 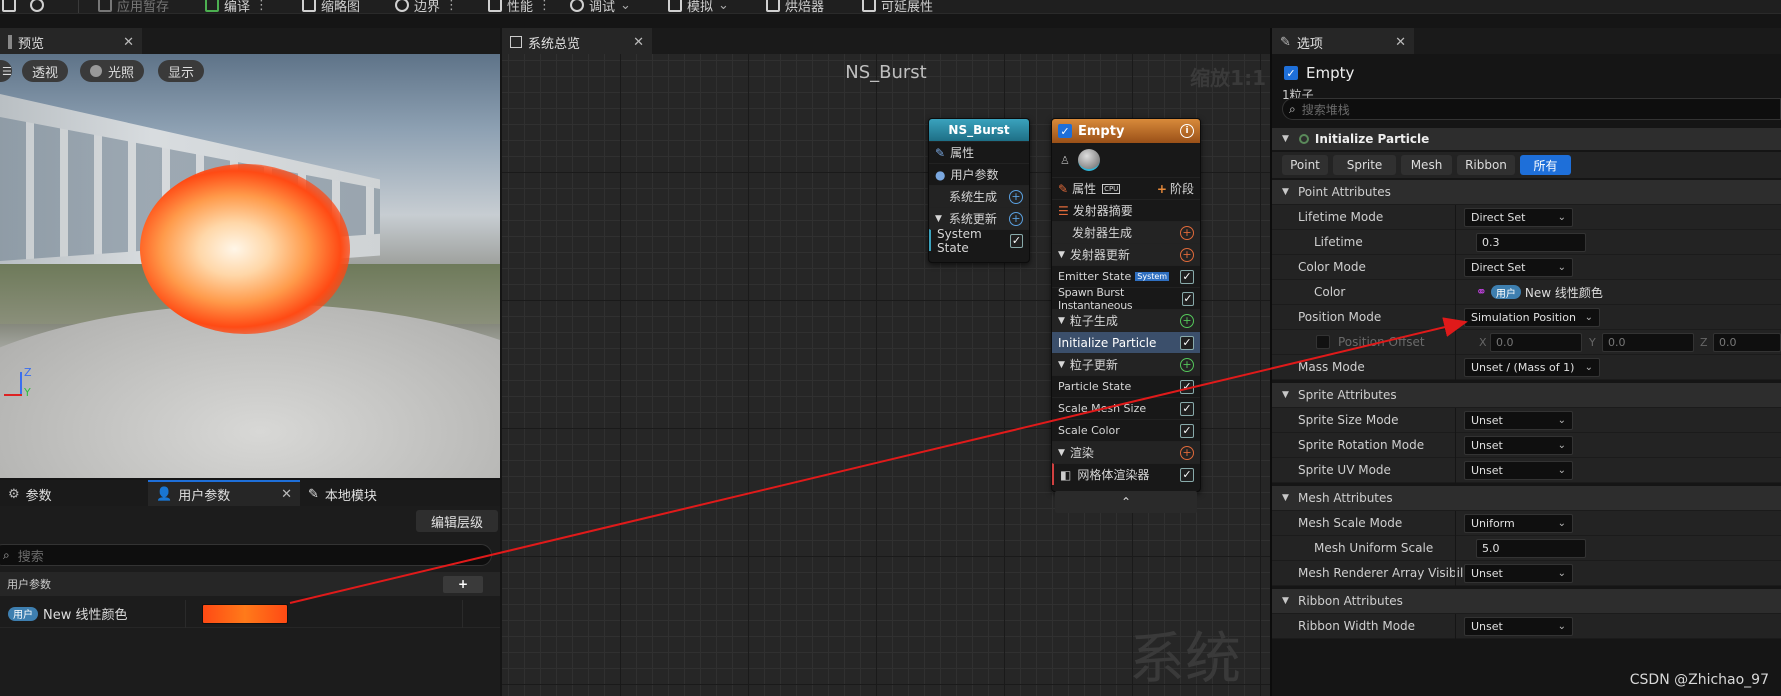 I want to click on tab-local-modules: ✎ 本地模块, so click(x=342, y=493).